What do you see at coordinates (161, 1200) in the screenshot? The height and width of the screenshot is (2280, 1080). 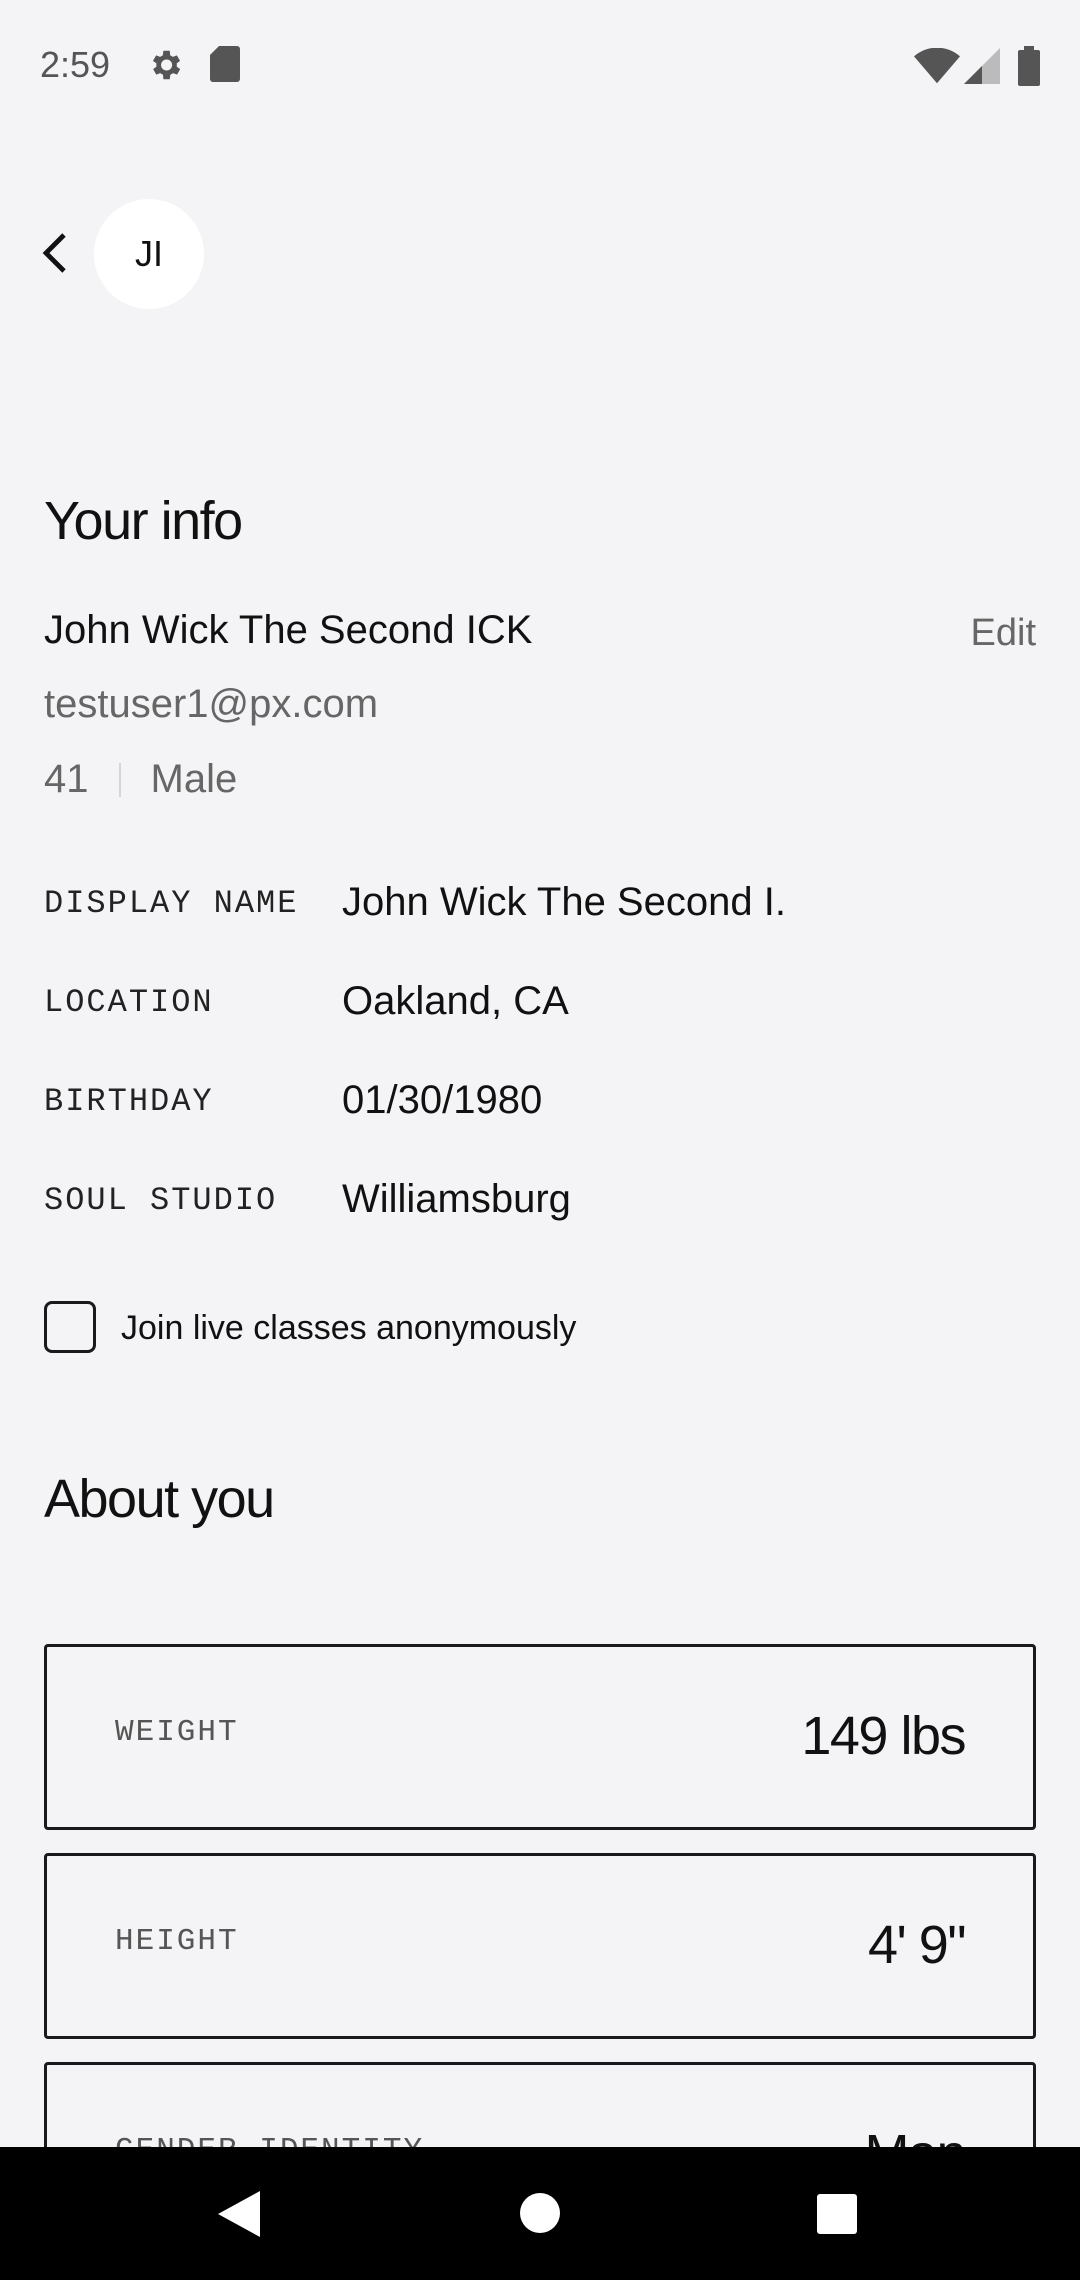 I see `soul-studio-label: SOUL STUDIO` at bounding box center [161, 1200].